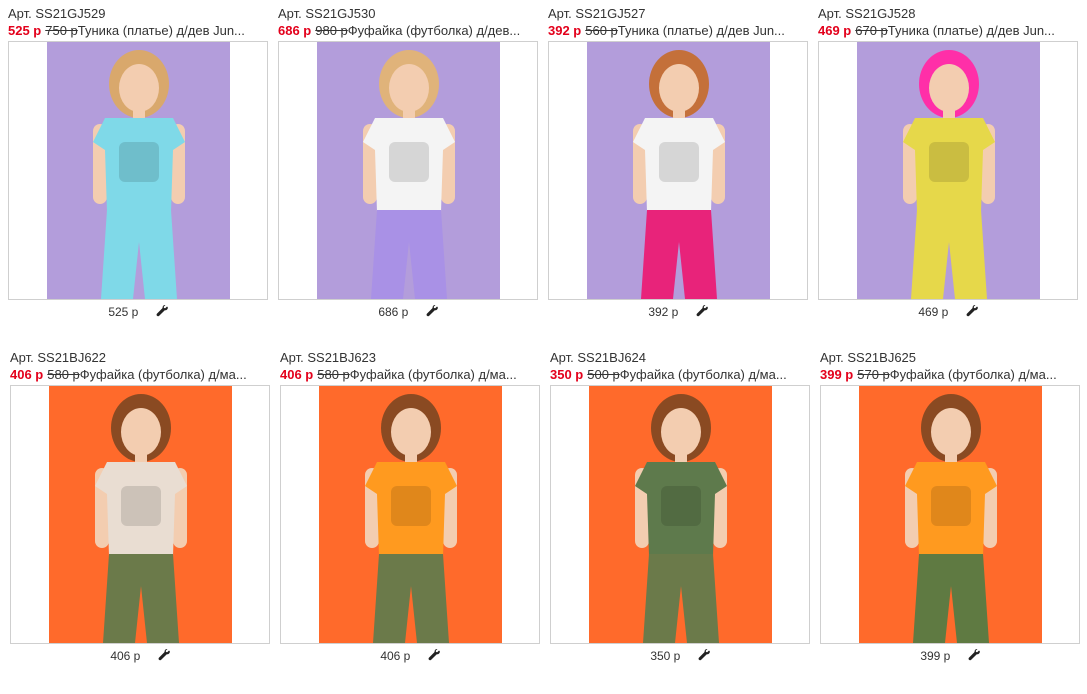 Image resolution: width=1087 pixels, height=694 pixels. What do you see at coordinates (835, 30) in the screenshot?
I see `sale-price: 469 р` at bounding box center [835, 30].